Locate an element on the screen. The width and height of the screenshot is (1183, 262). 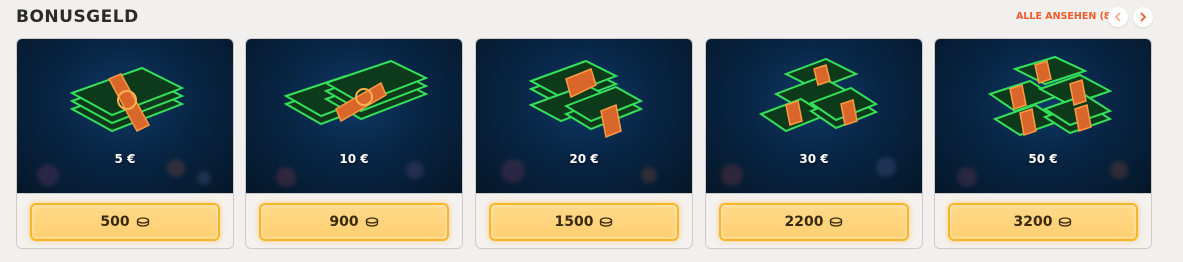
single-money-stack-icon is located at coordinates (127, 99).